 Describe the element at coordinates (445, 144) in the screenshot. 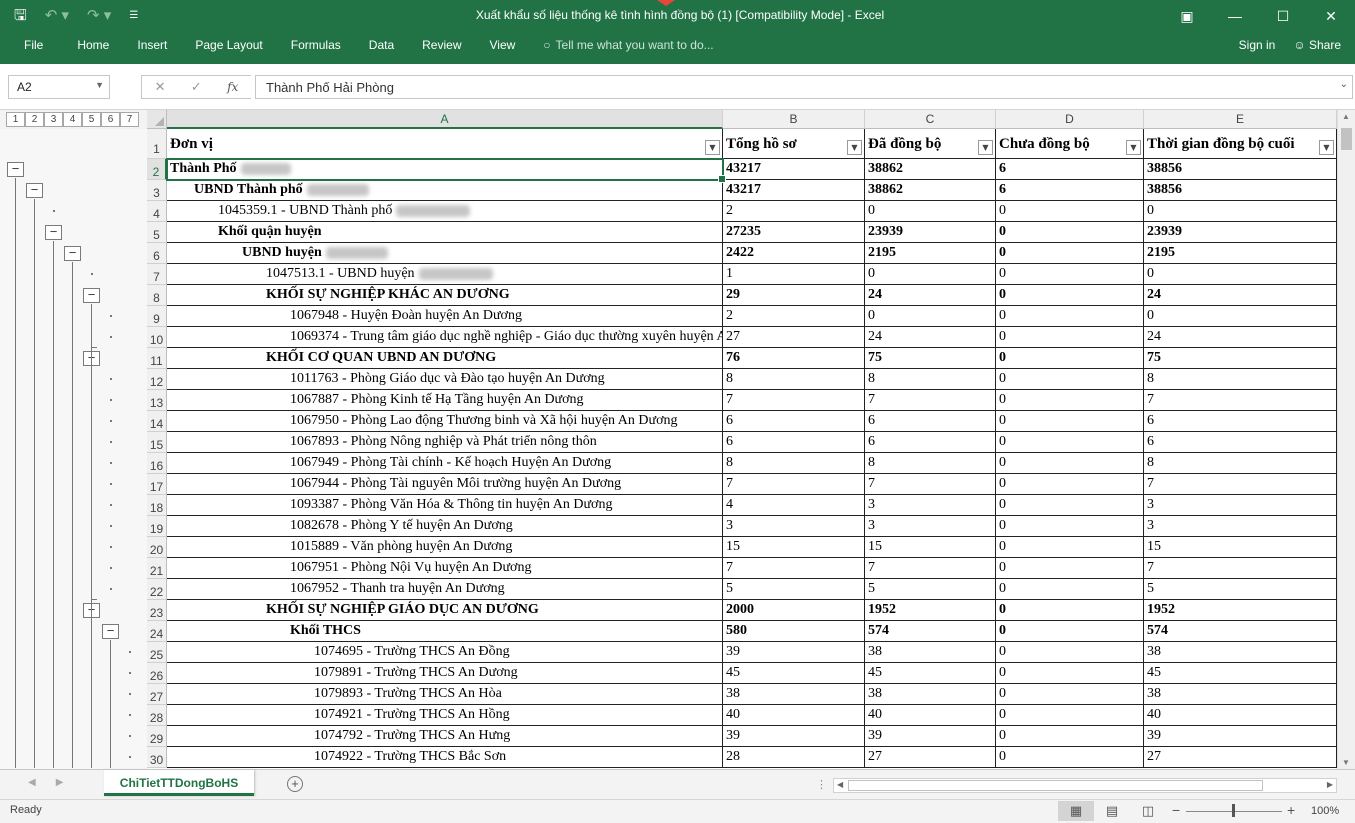

I see `cell: Đơn vị ▼` at that location.